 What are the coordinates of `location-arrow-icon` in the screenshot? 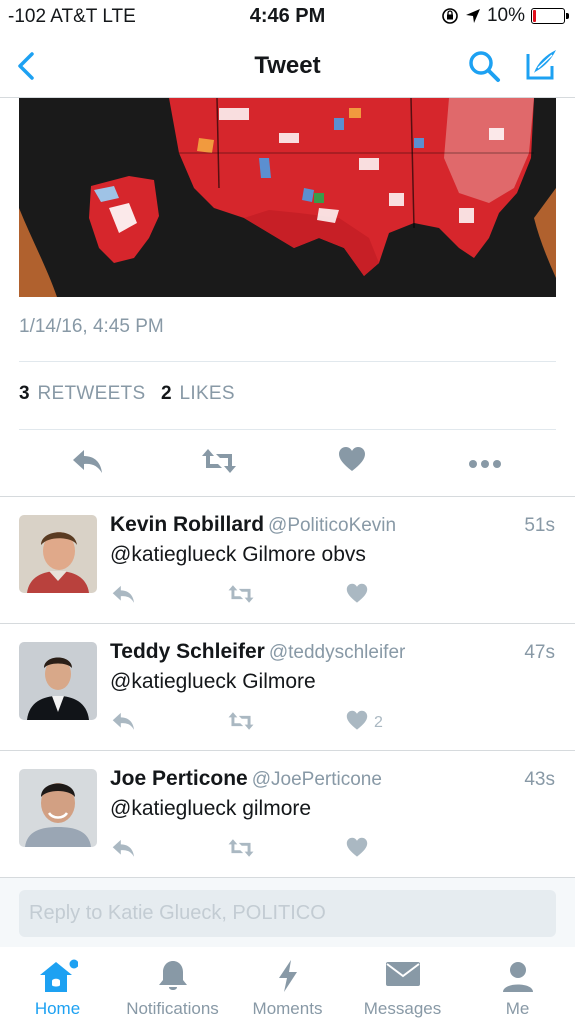 It's located at (472, 16).